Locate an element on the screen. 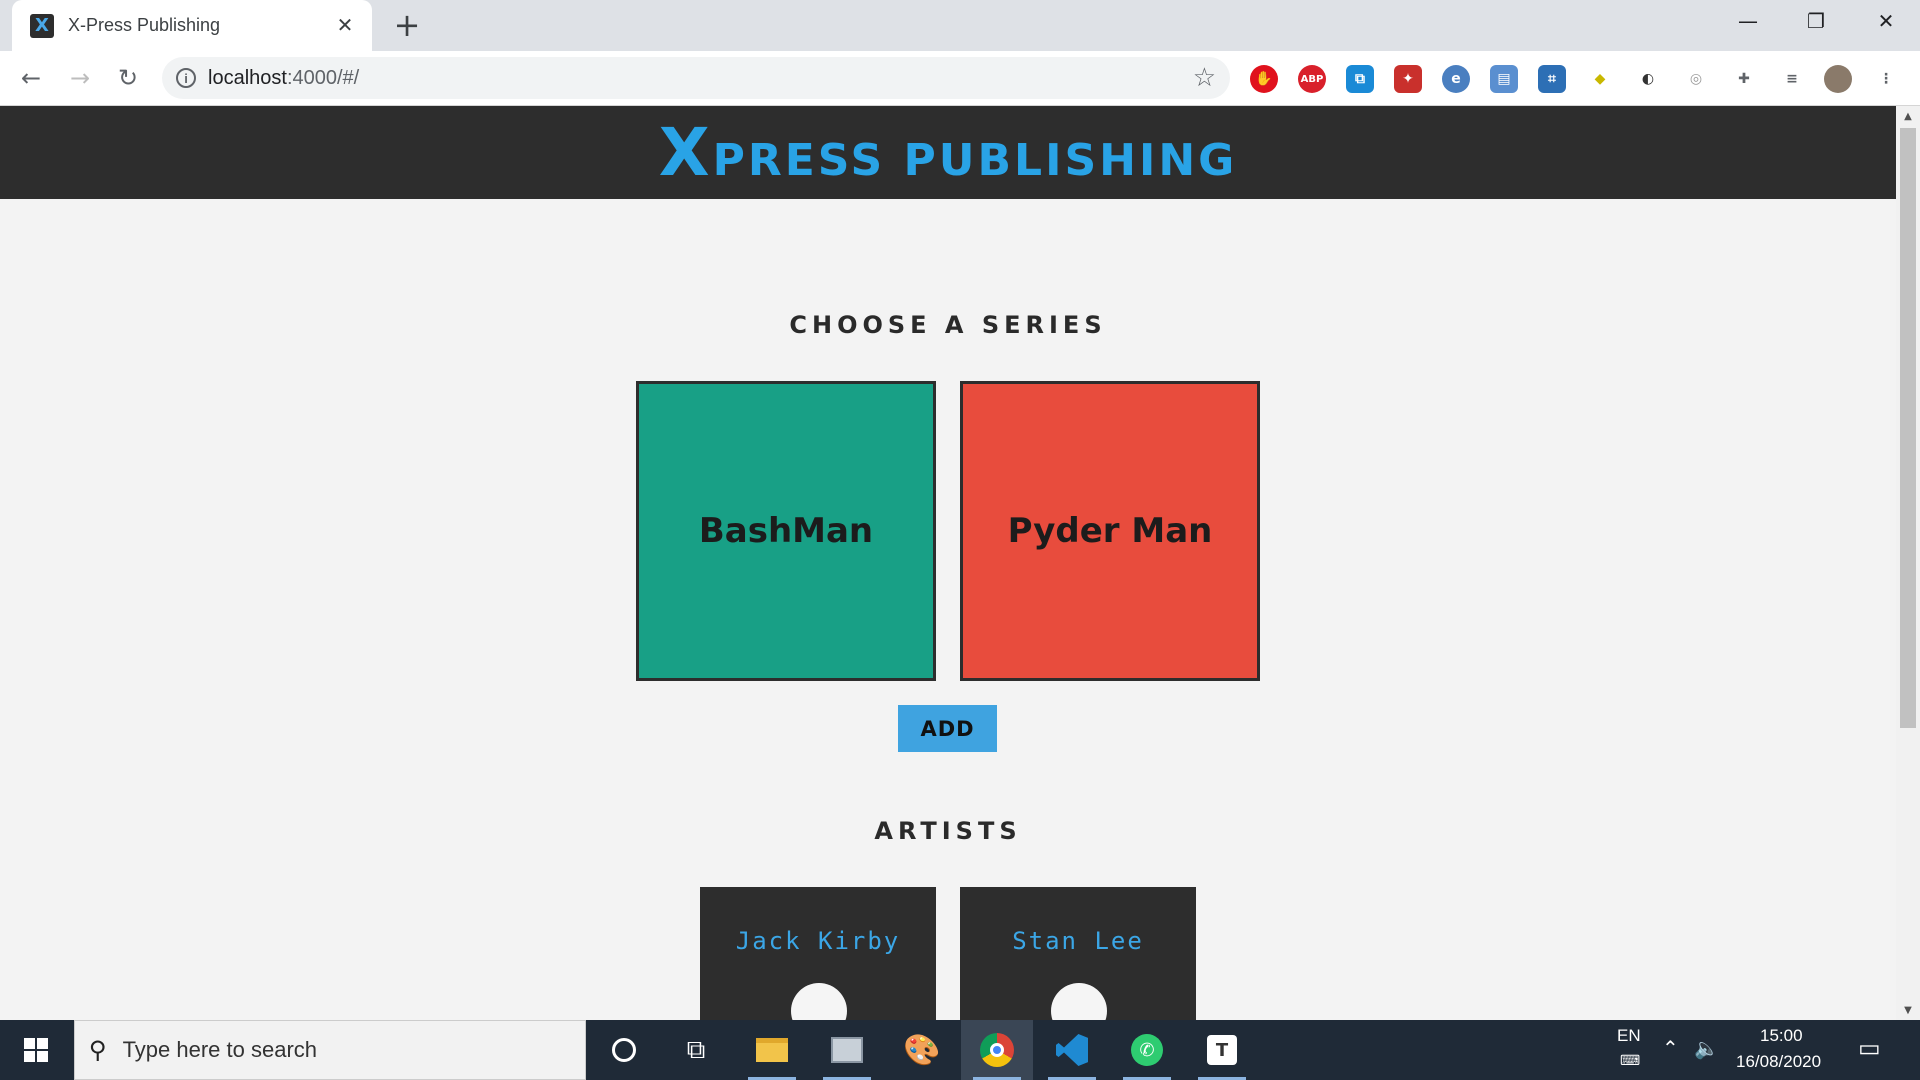 The height and width of the screenshot is (1080, 1920). url-text: localhost:4000/#/ is located at coordinates (700, 78).